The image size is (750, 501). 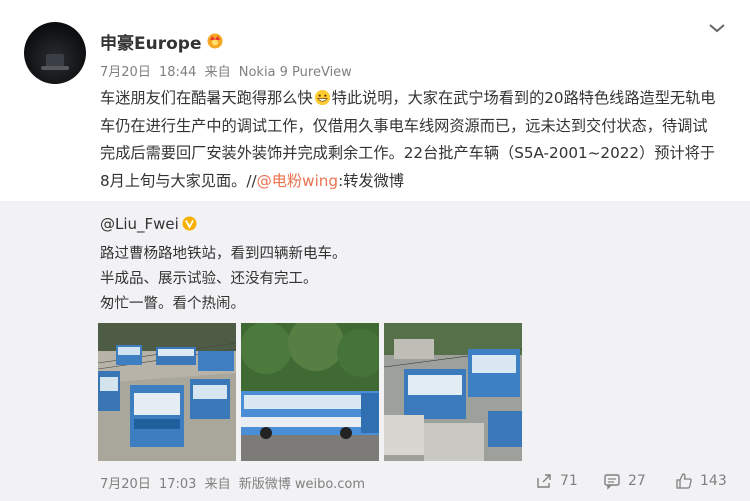 What do you see at coordinates (150, 41) in the screenshot?
I see `post-username: 申豪Europe` at bounding box center [150, 41].